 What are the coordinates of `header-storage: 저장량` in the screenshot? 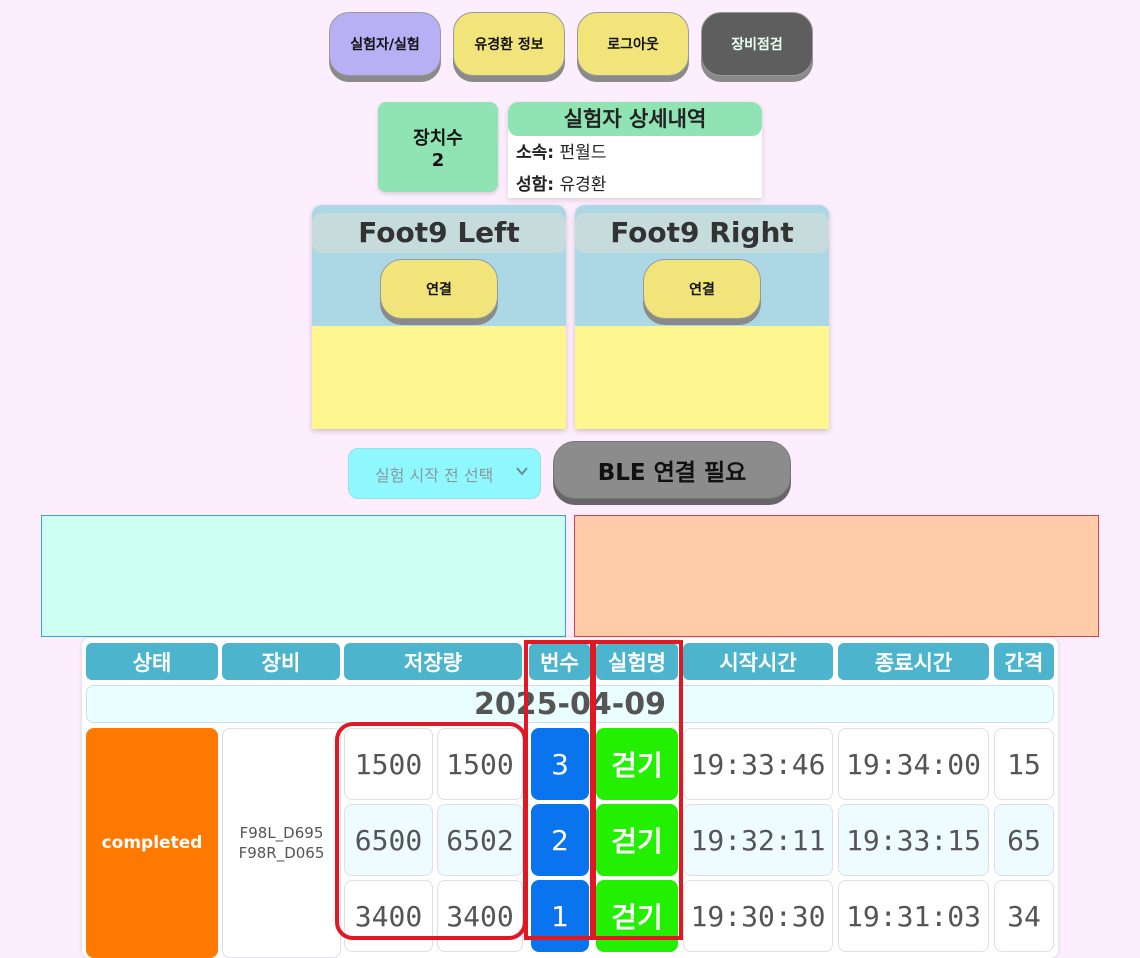 It's located at (433, 661).